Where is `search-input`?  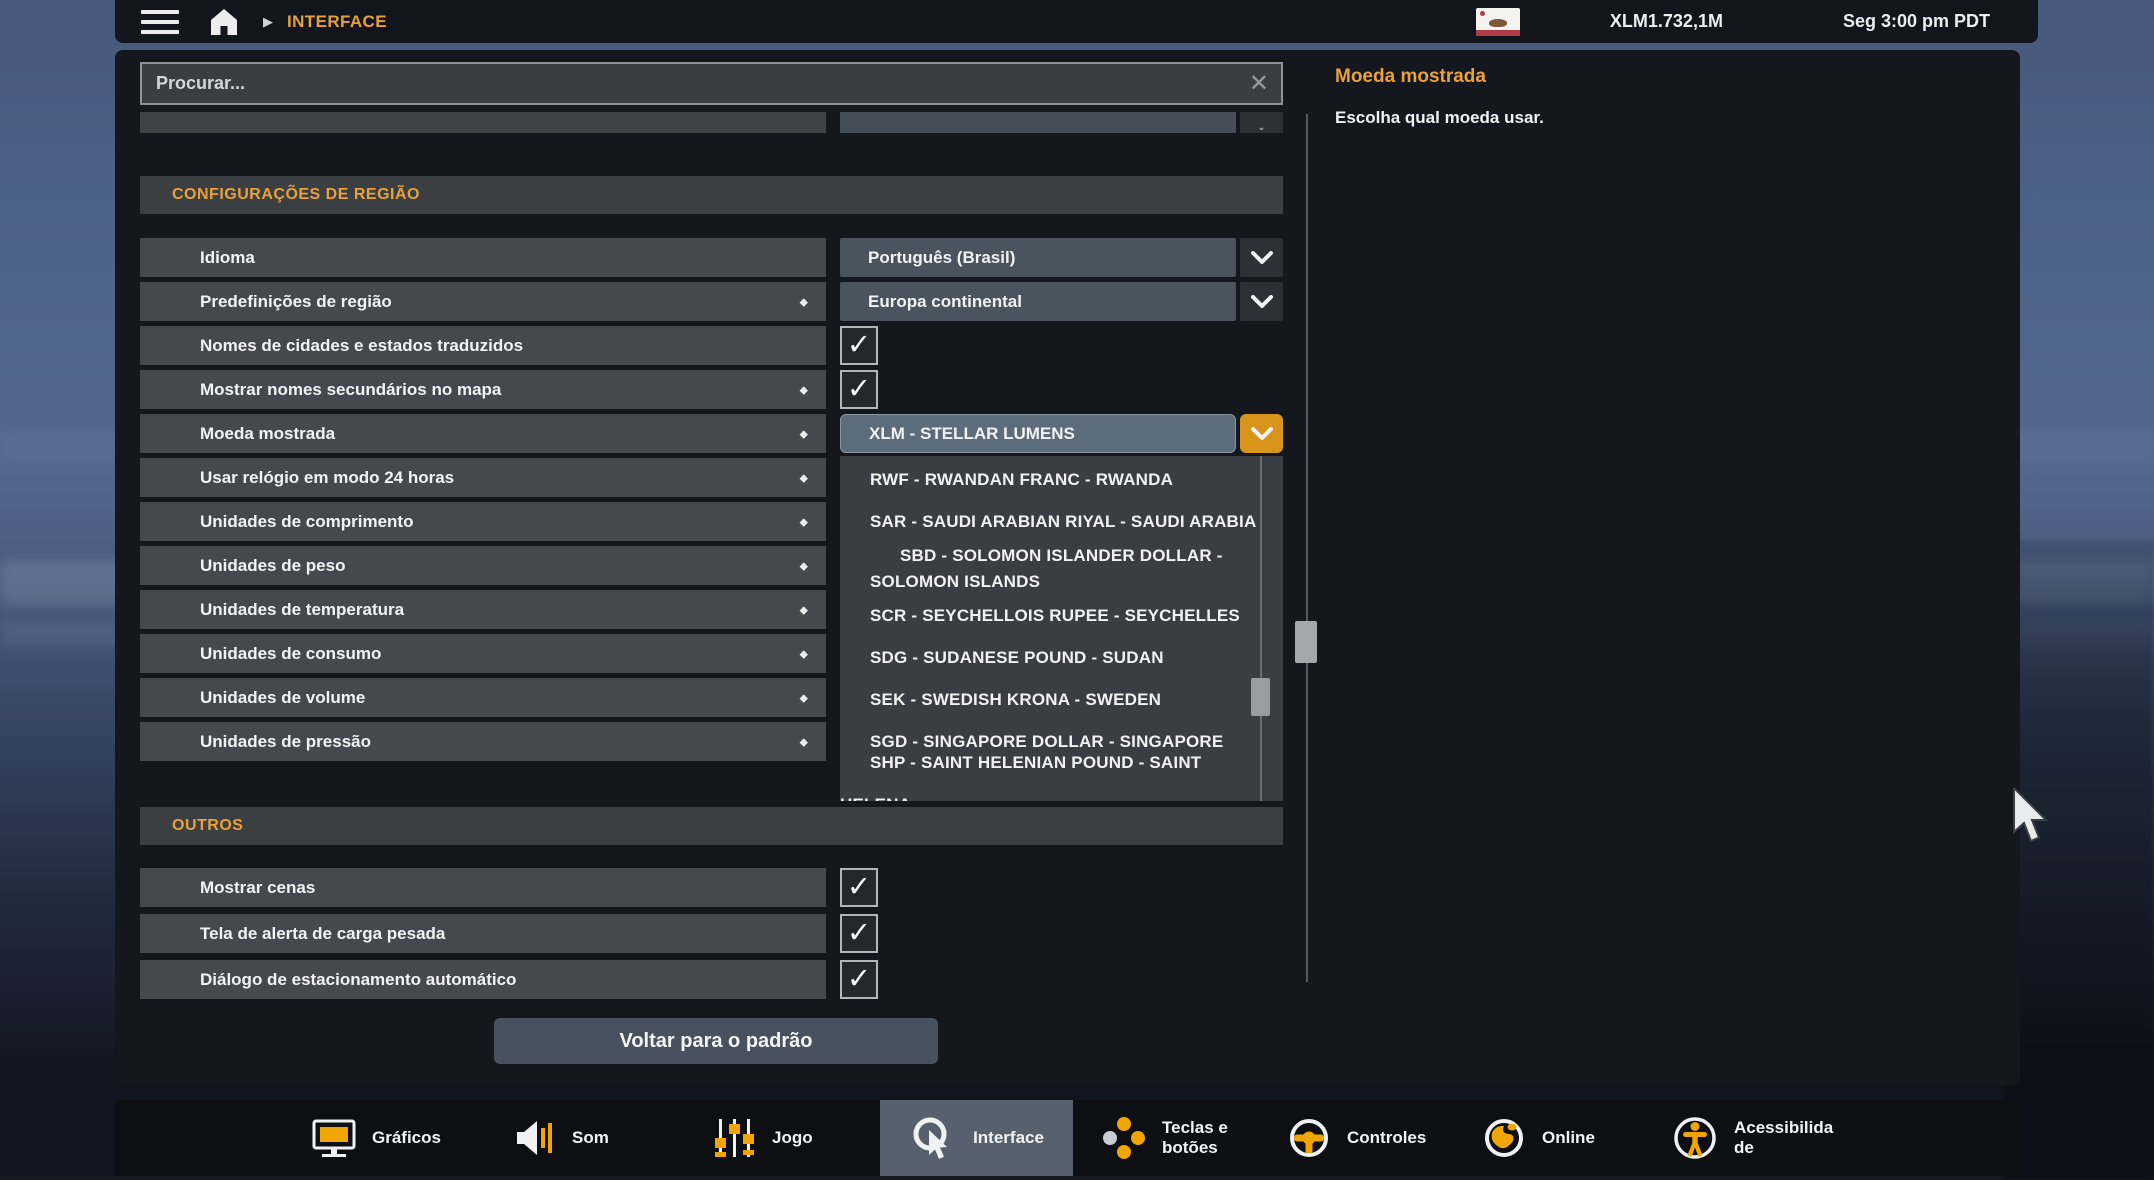
search-input is located at coordinates (689, 83).